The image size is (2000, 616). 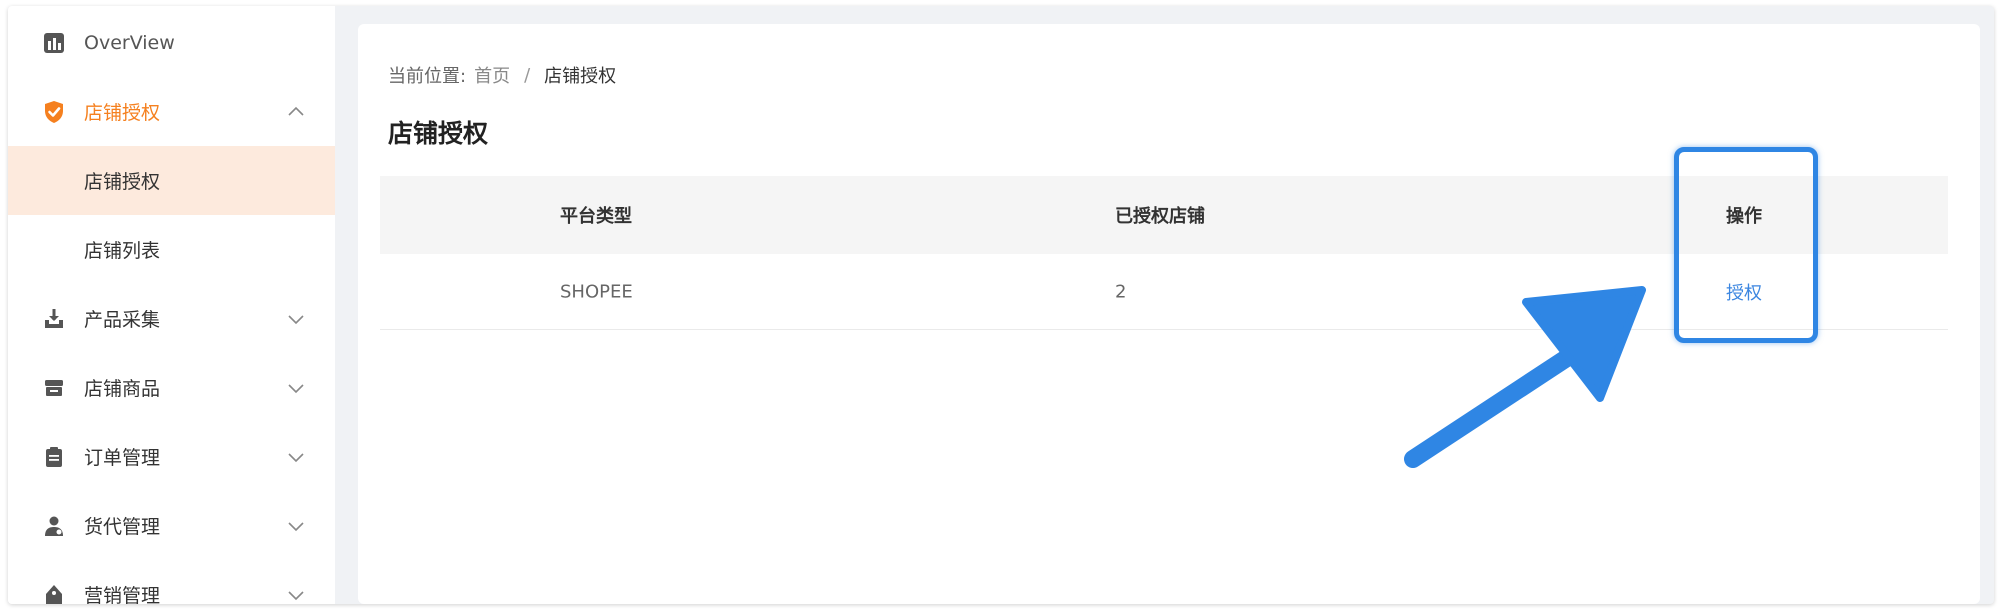 I want to click on sidebar-item-overview: OverView, so click(x=171, y=42).